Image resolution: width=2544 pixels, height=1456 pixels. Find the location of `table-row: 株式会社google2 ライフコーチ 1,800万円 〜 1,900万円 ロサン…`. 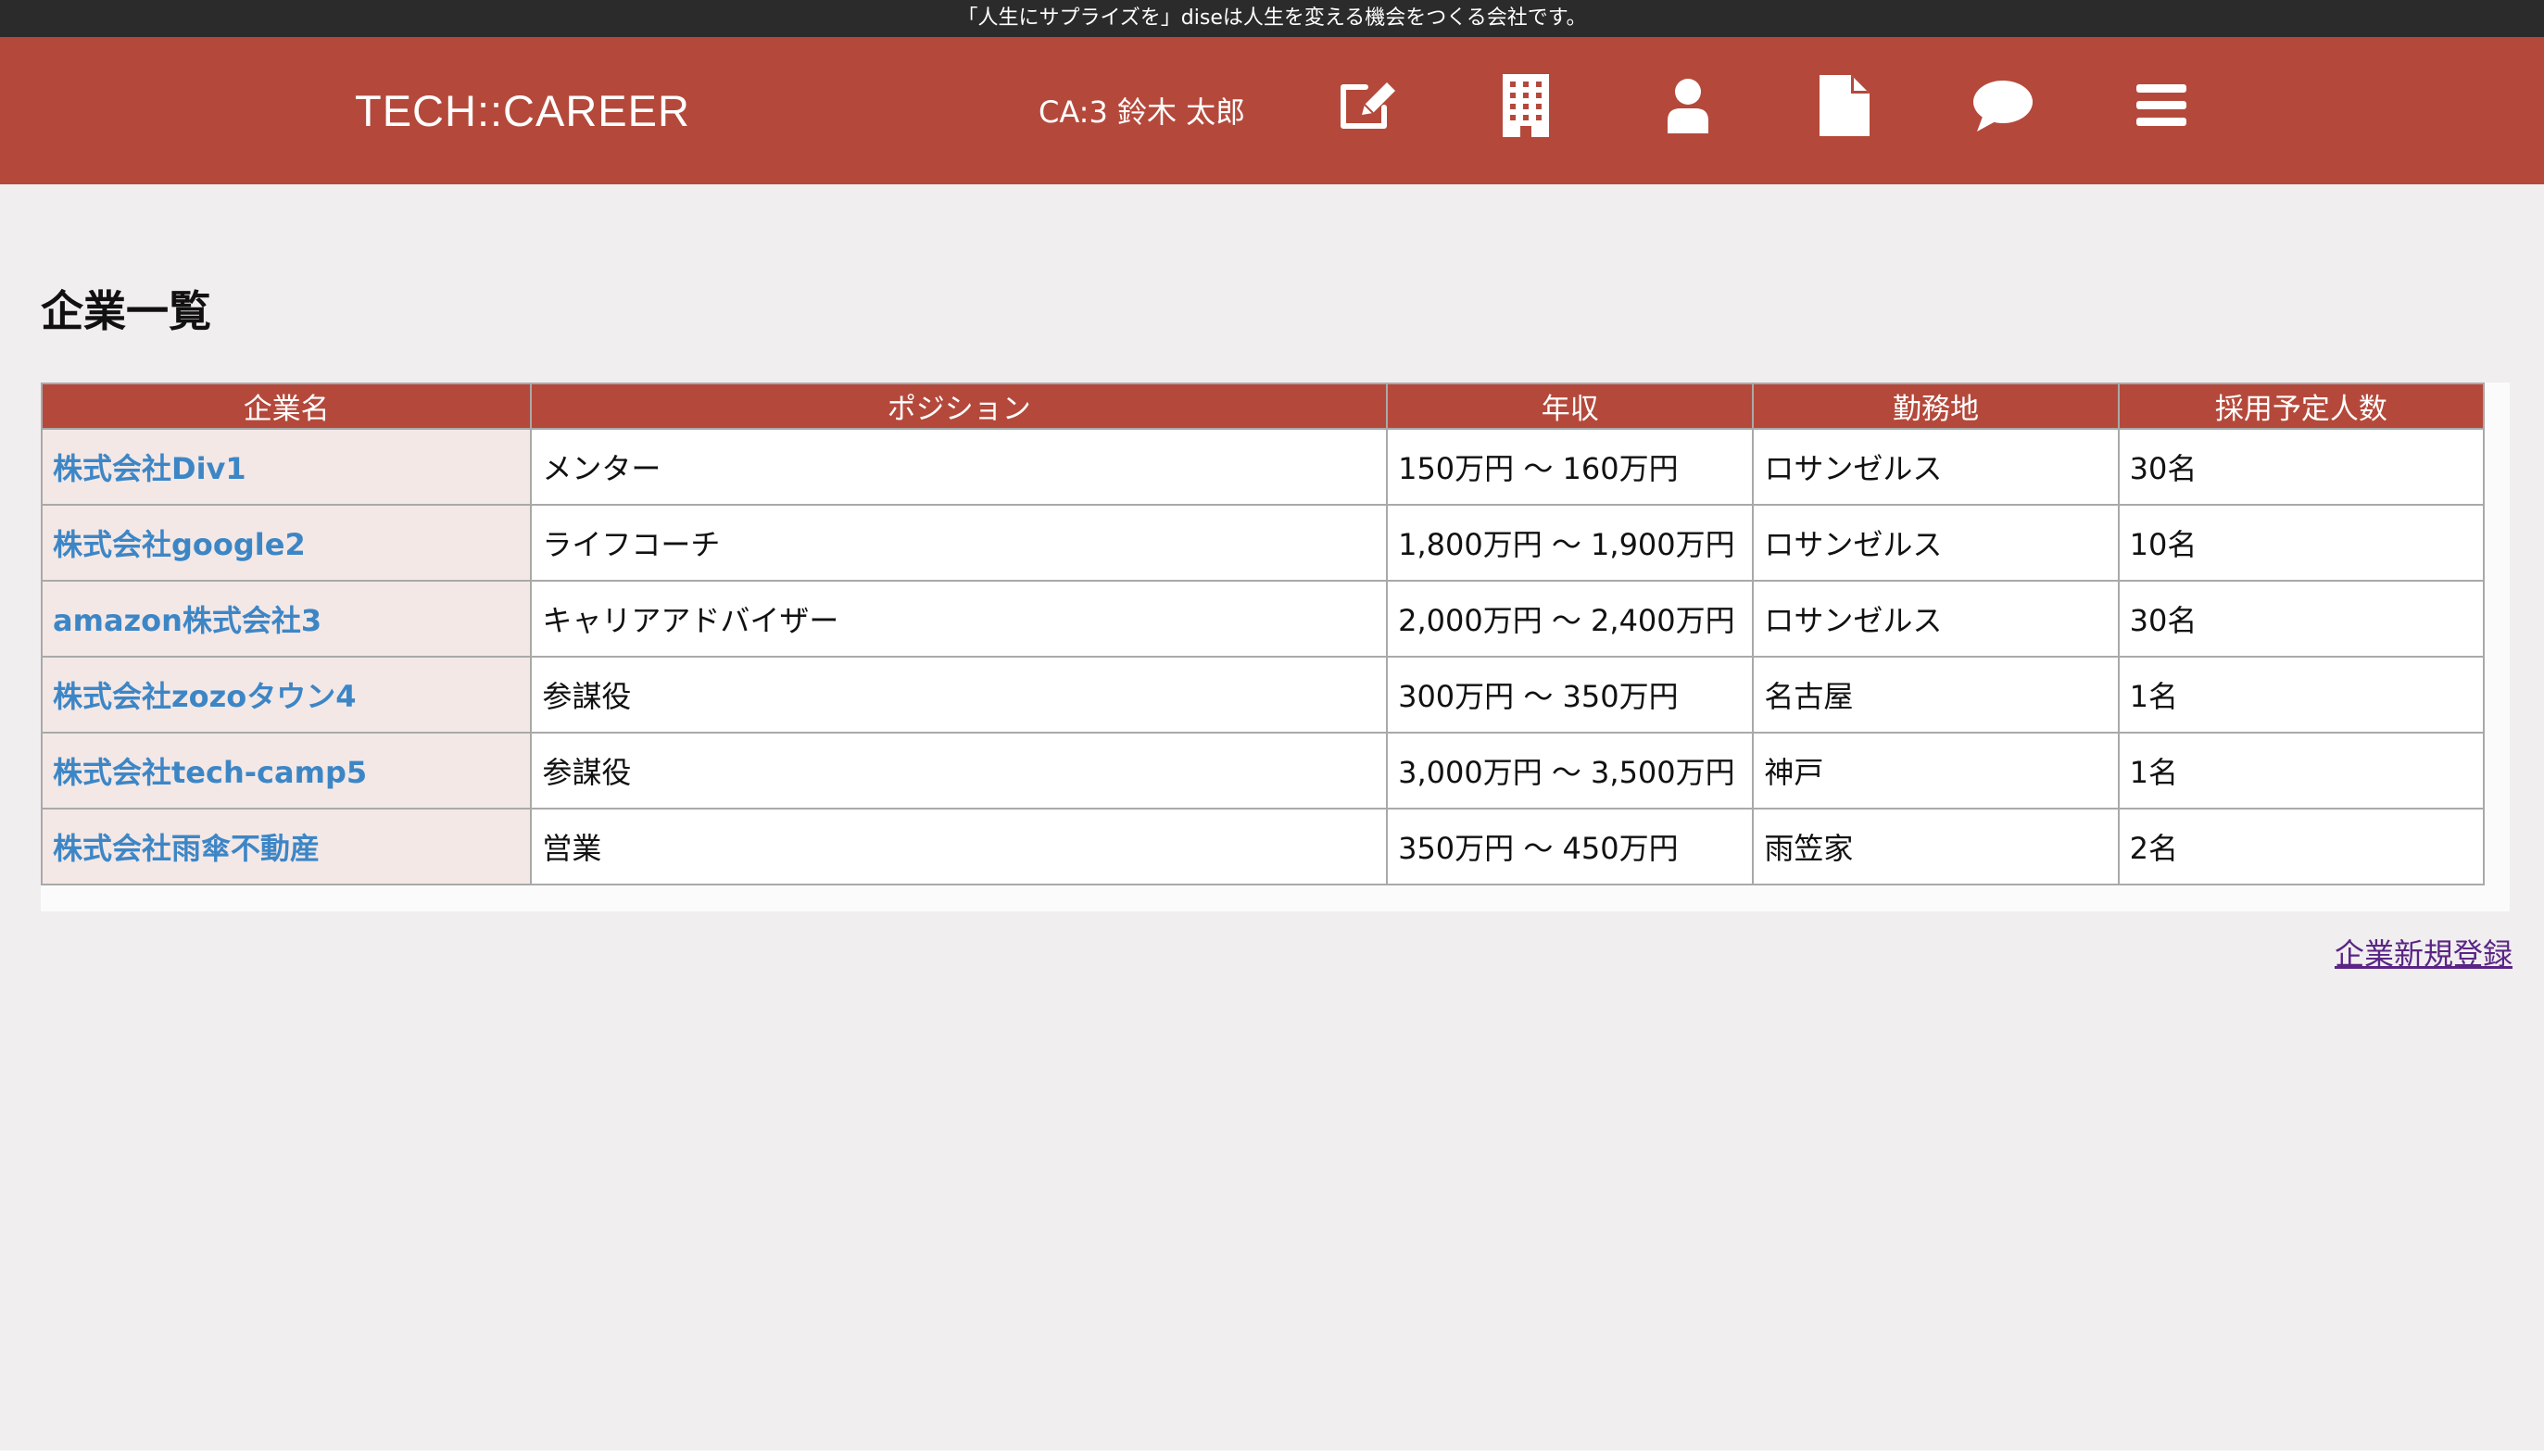

table-row: 株式会社google2 ライフコーチ 1,800万円 〜 1,900万円 ロサン… is located at coordinates (1263, 543).